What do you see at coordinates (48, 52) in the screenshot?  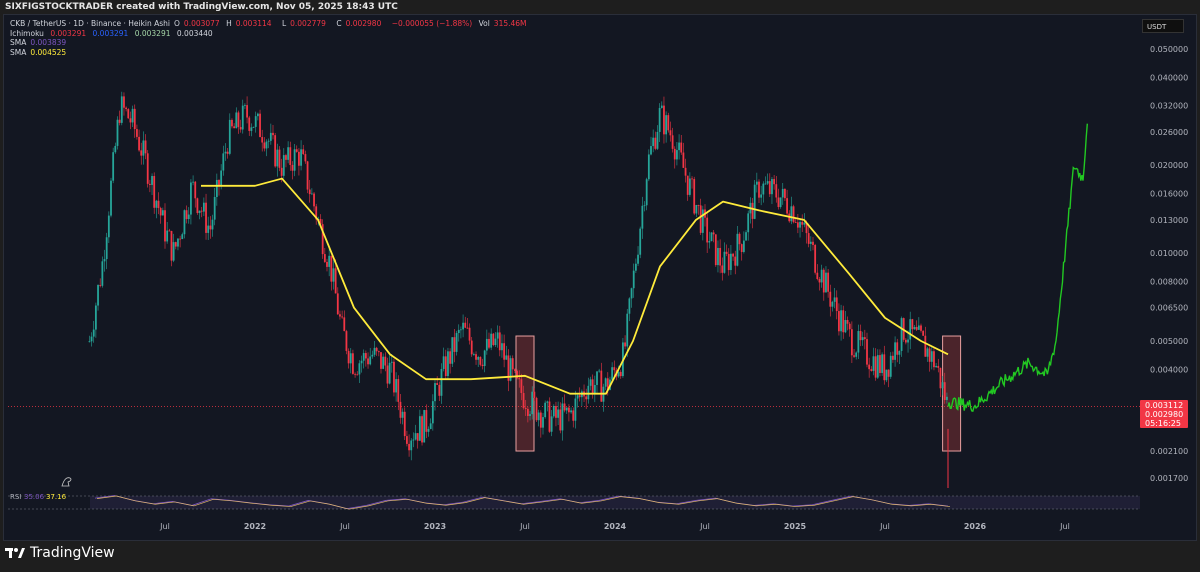 I see `sma-value: 0.004525` at bounding box center [48, 52].